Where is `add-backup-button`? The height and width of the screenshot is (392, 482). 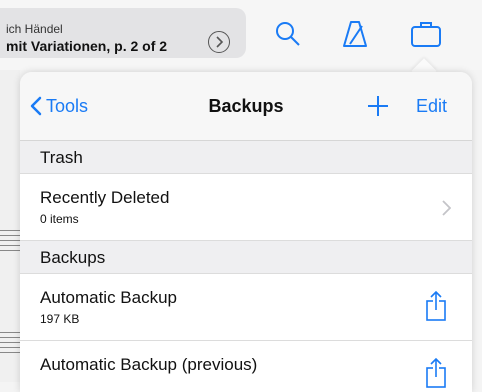
add-backup-button is located at coordinates (378, 106).